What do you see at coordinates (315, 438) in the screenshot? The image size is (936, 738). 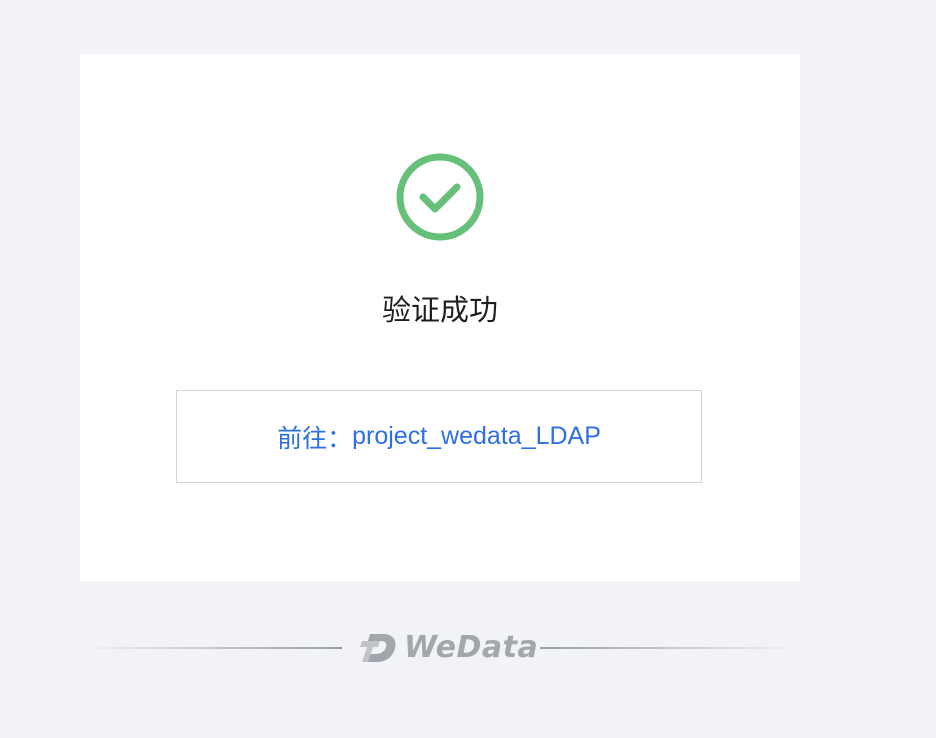 I see `goto-label: 前往：` at bounding box center [315, 438].